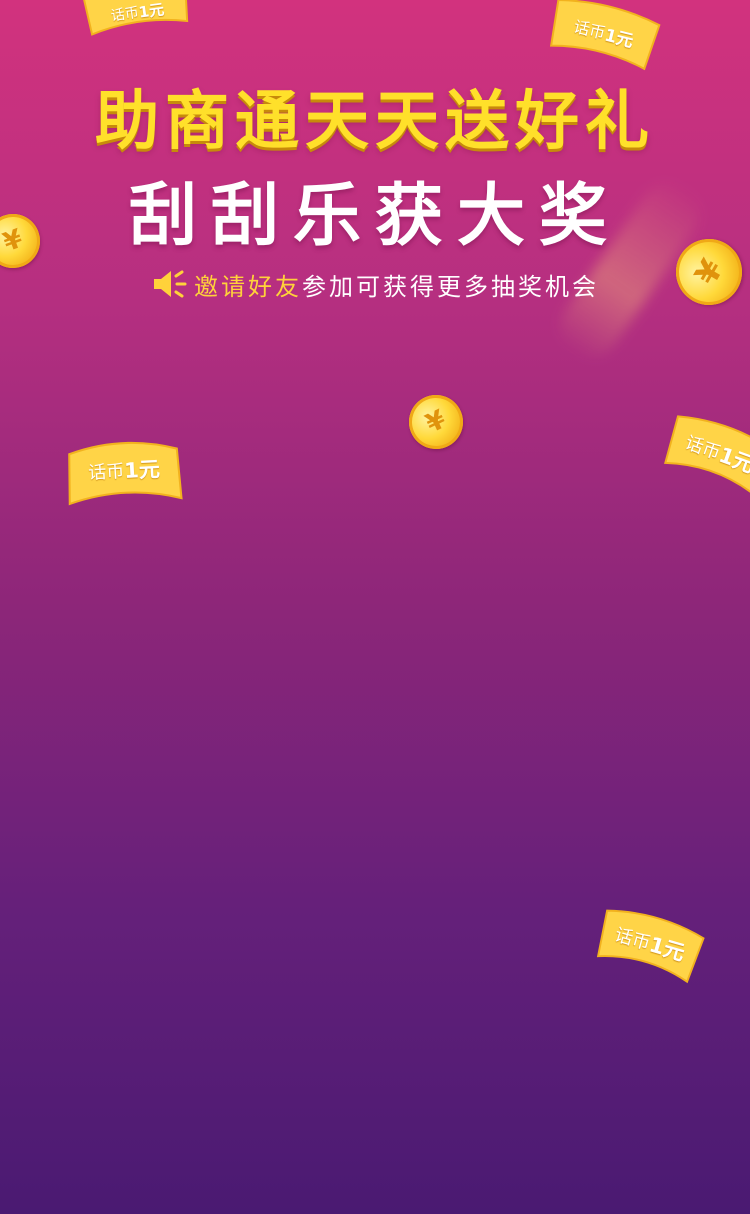  I want to click on invite-tip: 邀请好友 参加可获得更多抽奖机会, so click(374, 284).